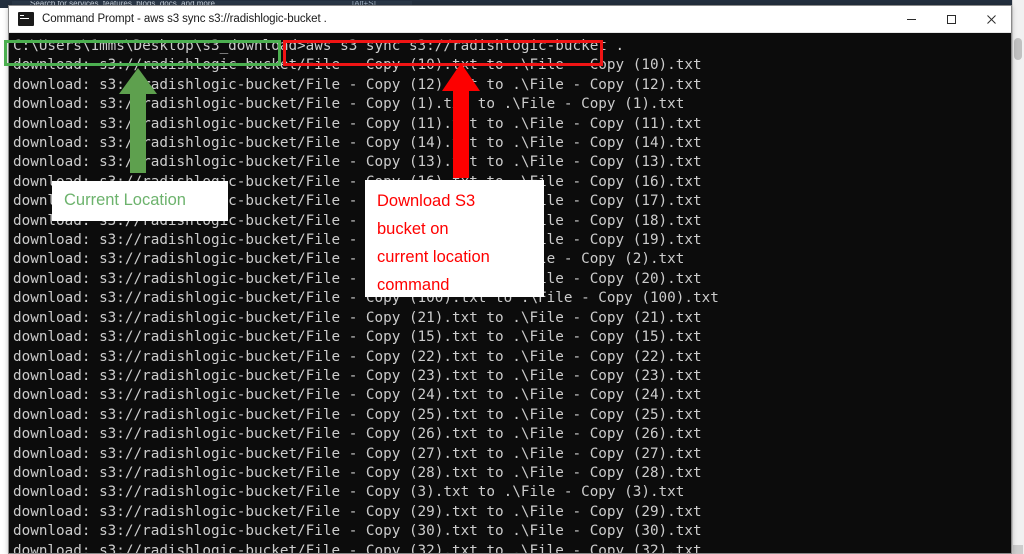 Image resolution: width=1024 pixels, height=554 pixels. I want to click on page-scrollbar-corner, so click(1018, 549).